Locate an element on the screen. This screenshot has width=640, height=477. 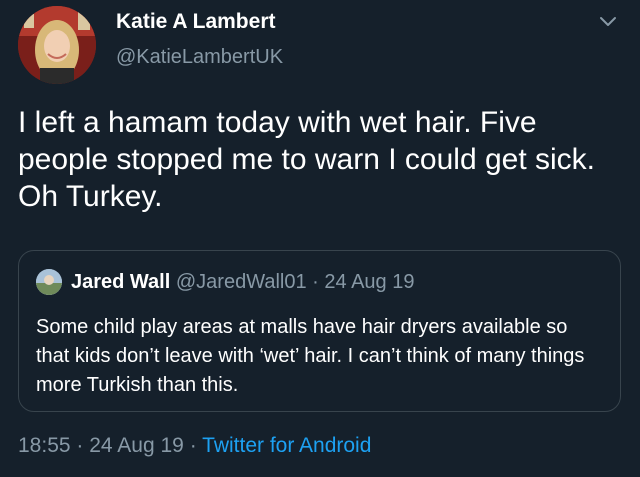
quoted-display-name: Jared Wall is located at coordinates (120, 282).